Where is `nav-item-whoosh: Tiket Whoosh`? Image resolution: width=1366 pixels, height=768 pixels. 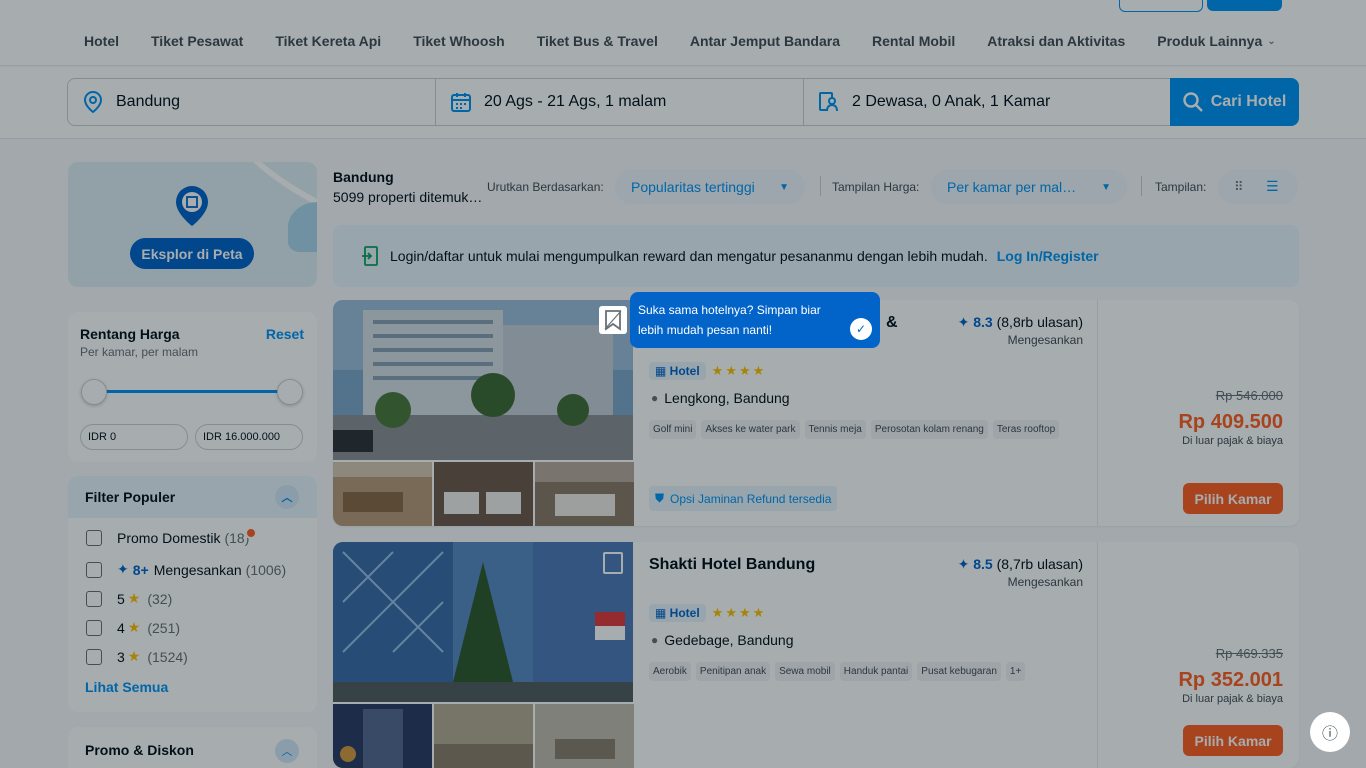
nav-item-whoosh: Tiket Whoosh is located at coordinates (459, 41).